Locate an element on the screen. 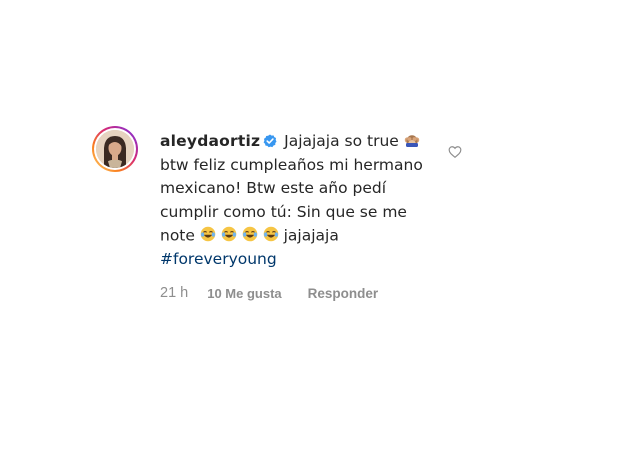  emoji-group is located at coordinates (239, 236).